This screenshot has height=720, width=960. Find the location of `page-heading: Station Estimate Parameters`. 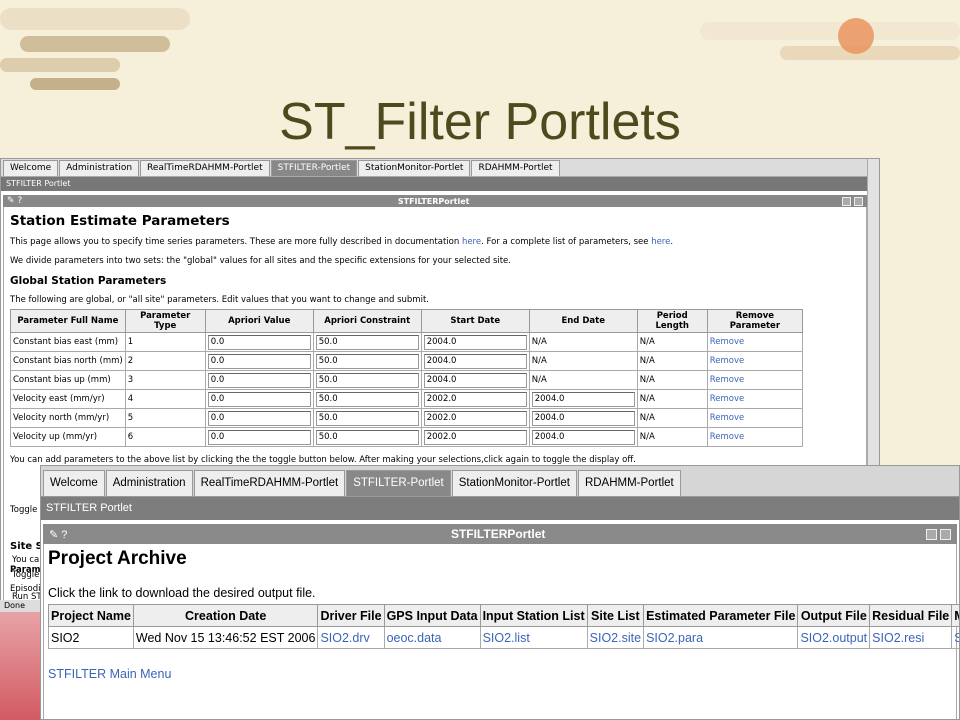

page-heading: Station Estimate Parameters is located at coordinates (120, 221).